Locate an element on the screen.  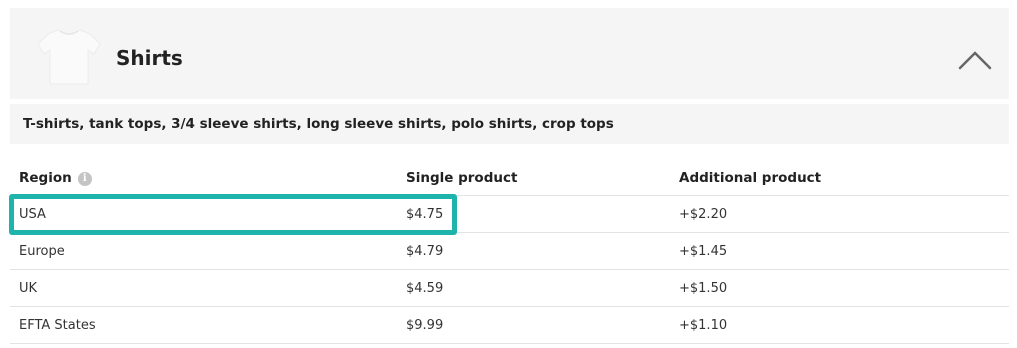
additional-price-cell: +$1.50 is located at coordinates (703, 288).